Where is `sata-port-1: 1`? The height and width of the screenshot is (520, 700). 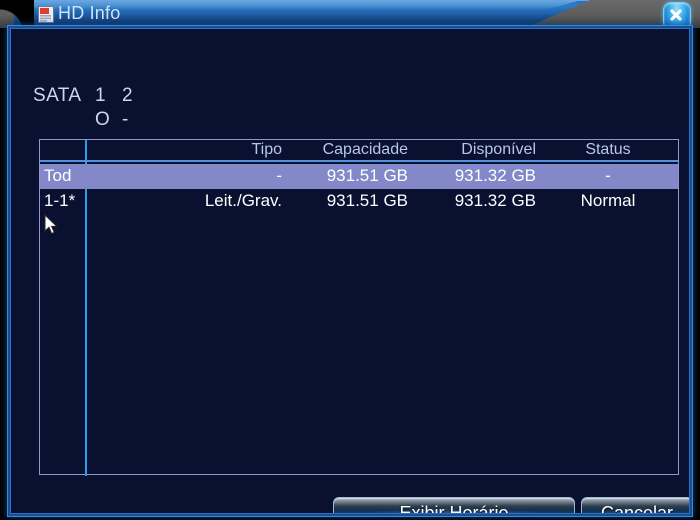
sata-port-1: 1 is located at coordinates (100, 95).